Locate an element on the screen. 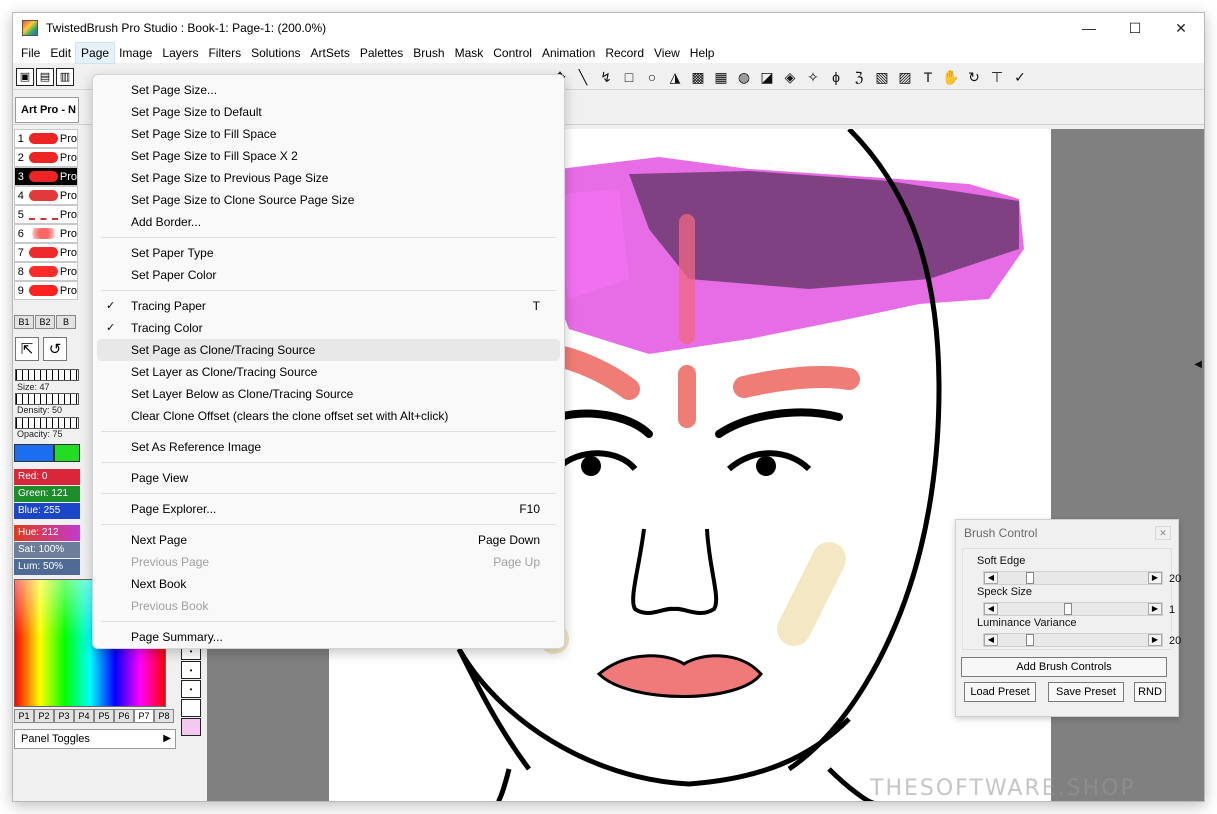 The width and height of the screenshot is (1217, 814). brush-slot: 5 Pro is located at coordinates (46, 214).